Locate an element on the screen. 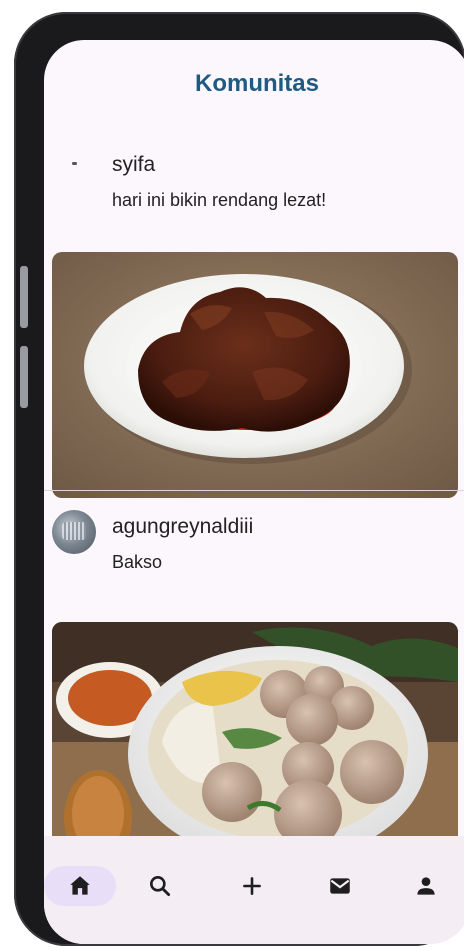  volume-up-button is located at coordinates (24, 297).